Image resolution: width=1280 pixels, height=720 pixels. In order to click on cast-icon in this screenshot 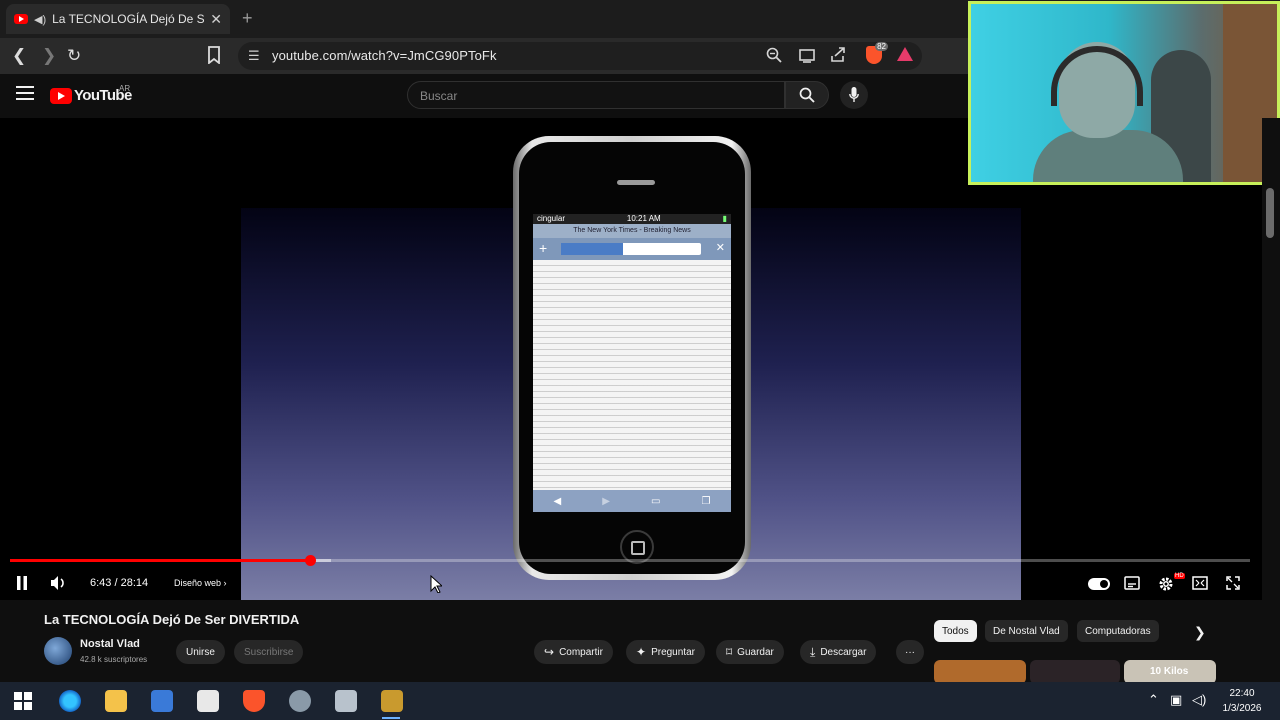, I will do `click(807, 57)`.